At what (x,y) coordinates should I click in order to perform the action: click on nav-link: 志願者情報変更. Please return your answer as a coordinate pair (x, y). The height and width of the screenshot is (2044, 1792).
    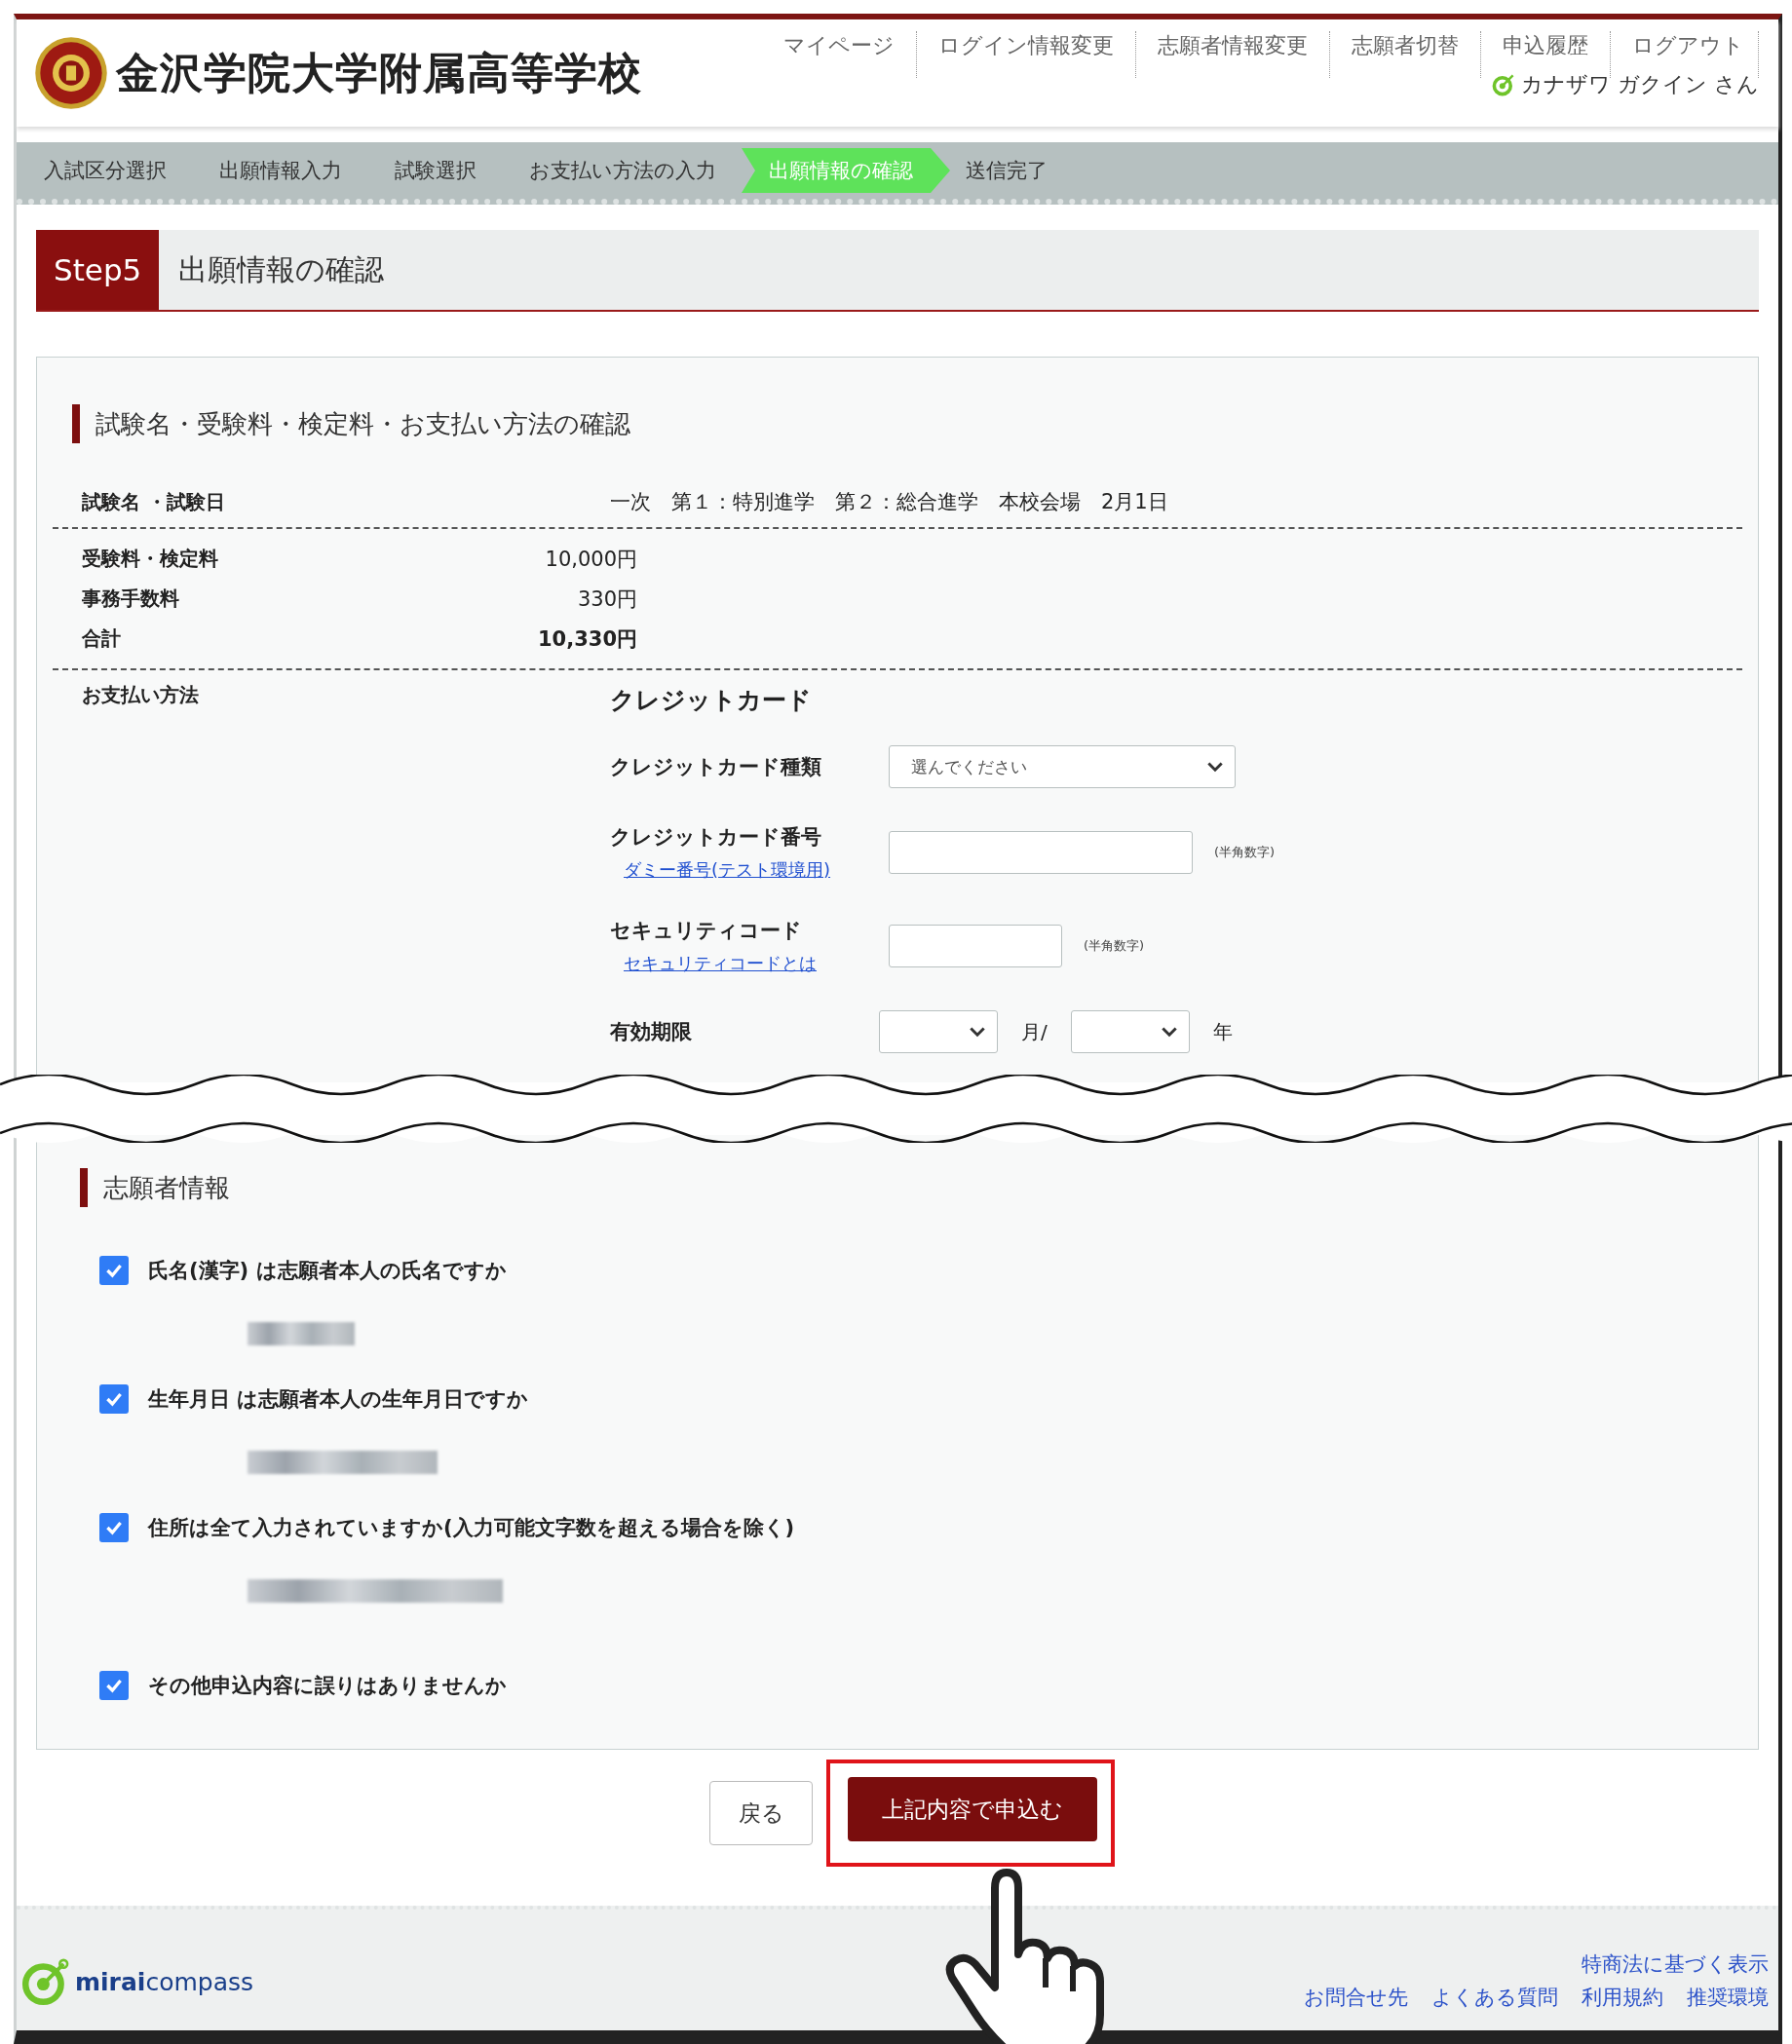
    Looking at the image, I should click on (1233, 54).